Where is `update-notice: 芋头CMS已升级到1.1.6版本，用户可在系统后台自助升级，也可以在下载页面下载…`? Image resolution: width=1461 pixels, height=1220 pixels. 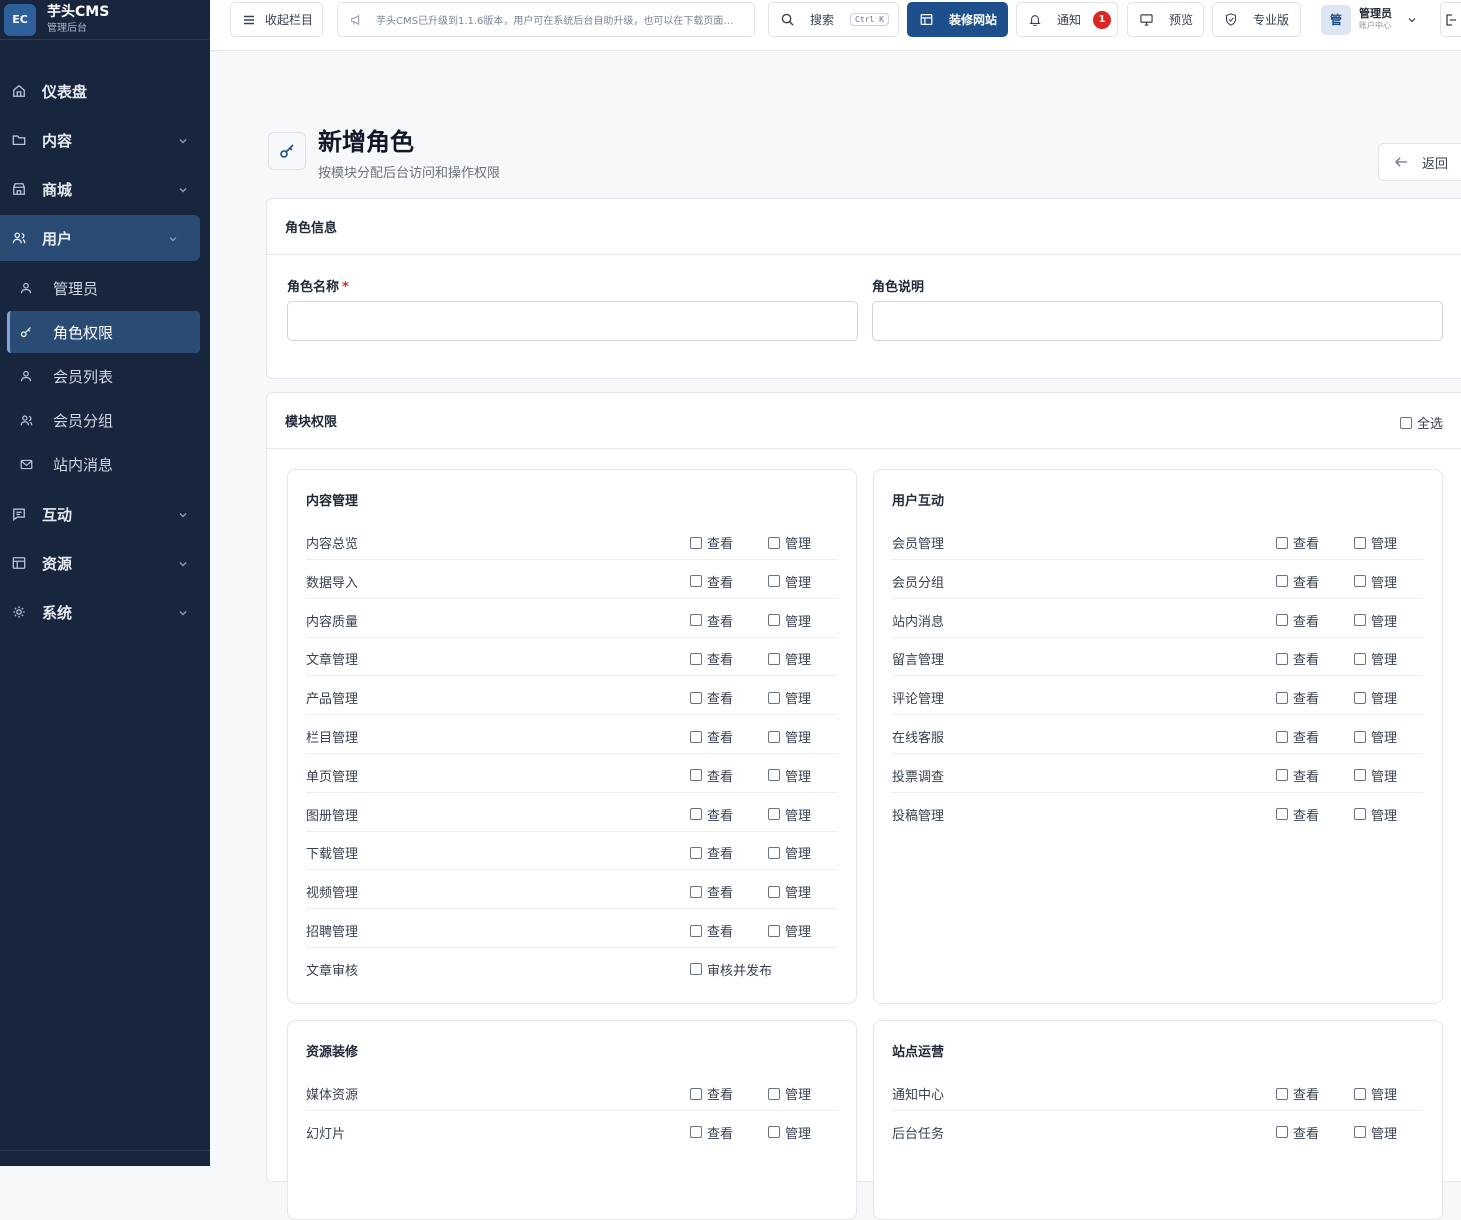
update-notice: 芋头CMS已升级到1.1.6版本，用户可在系统后台自助升级，也可以在下载页面下载… is located at coordinates (546, 19).